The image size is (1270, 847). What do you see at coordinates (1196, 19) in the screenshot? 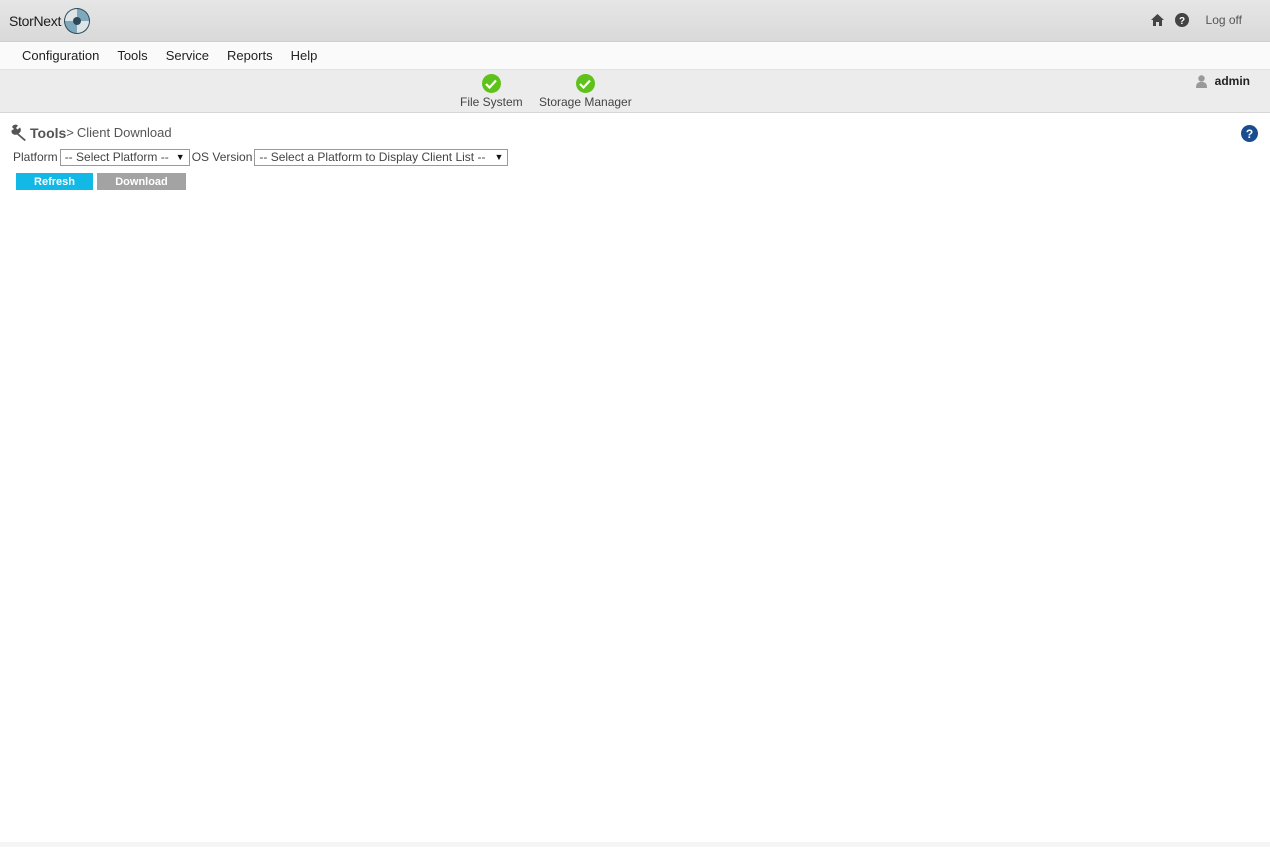
I see `header-actions: ? Log off` at bounding box center [1196, 19].